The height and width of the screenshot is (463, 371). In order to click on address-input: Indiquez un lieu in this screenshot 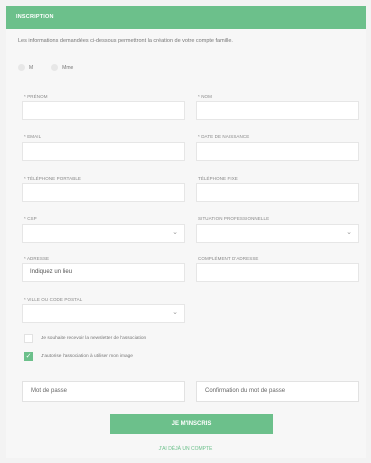, I will do `click(103, 272)`.